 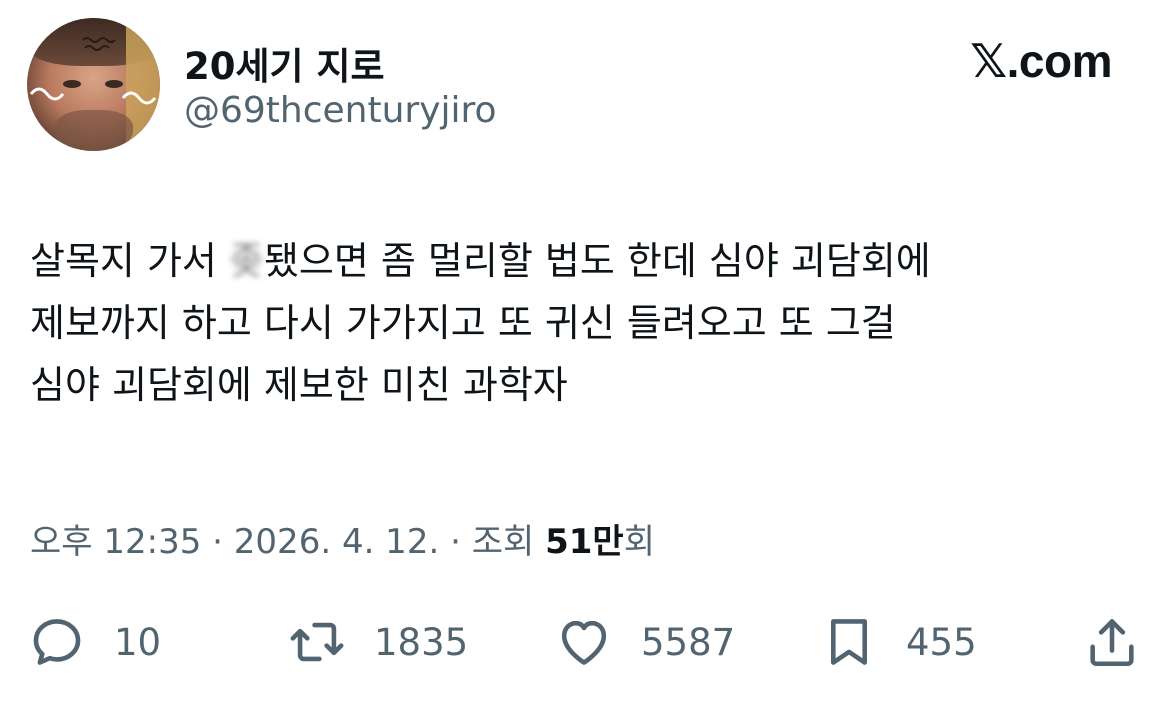 I want to click on like-button: 5587, so click(x=645, y=642).